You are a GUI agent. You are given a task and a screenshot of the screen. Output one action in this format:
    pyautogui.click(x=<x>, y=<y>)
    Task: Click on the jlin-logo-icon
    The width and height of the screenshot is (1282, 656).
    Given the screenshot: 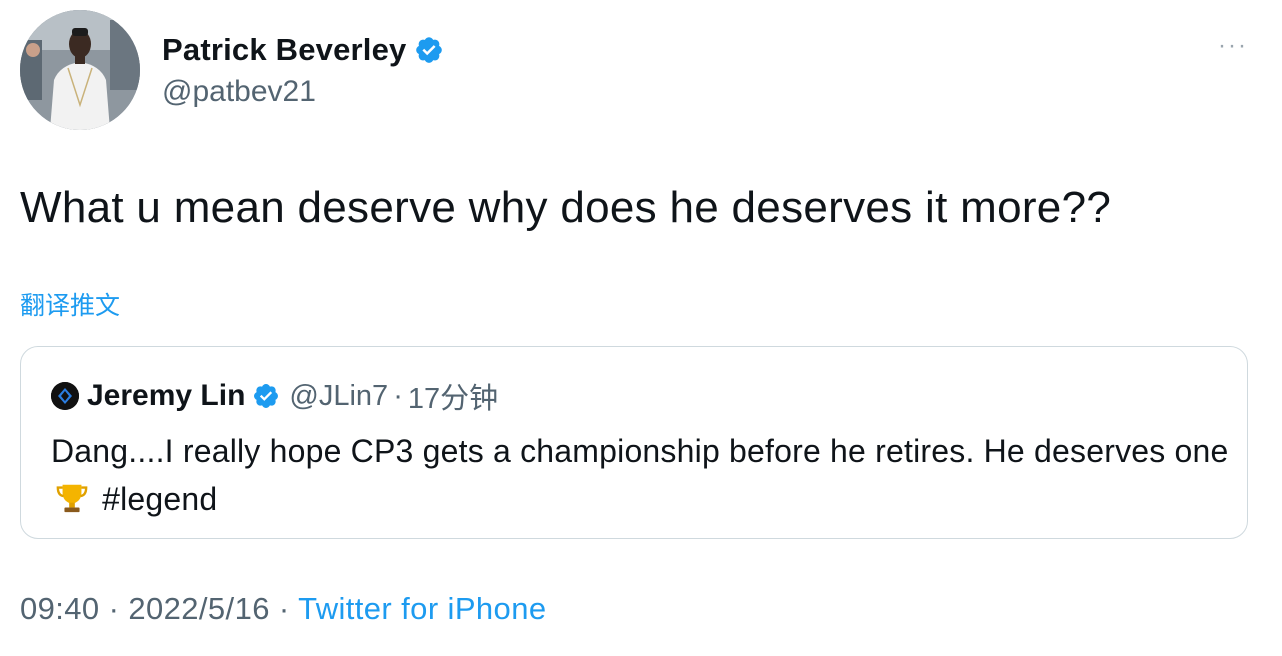 What is the action you would take?
    pyautogui.click(x=65, y=396)
    